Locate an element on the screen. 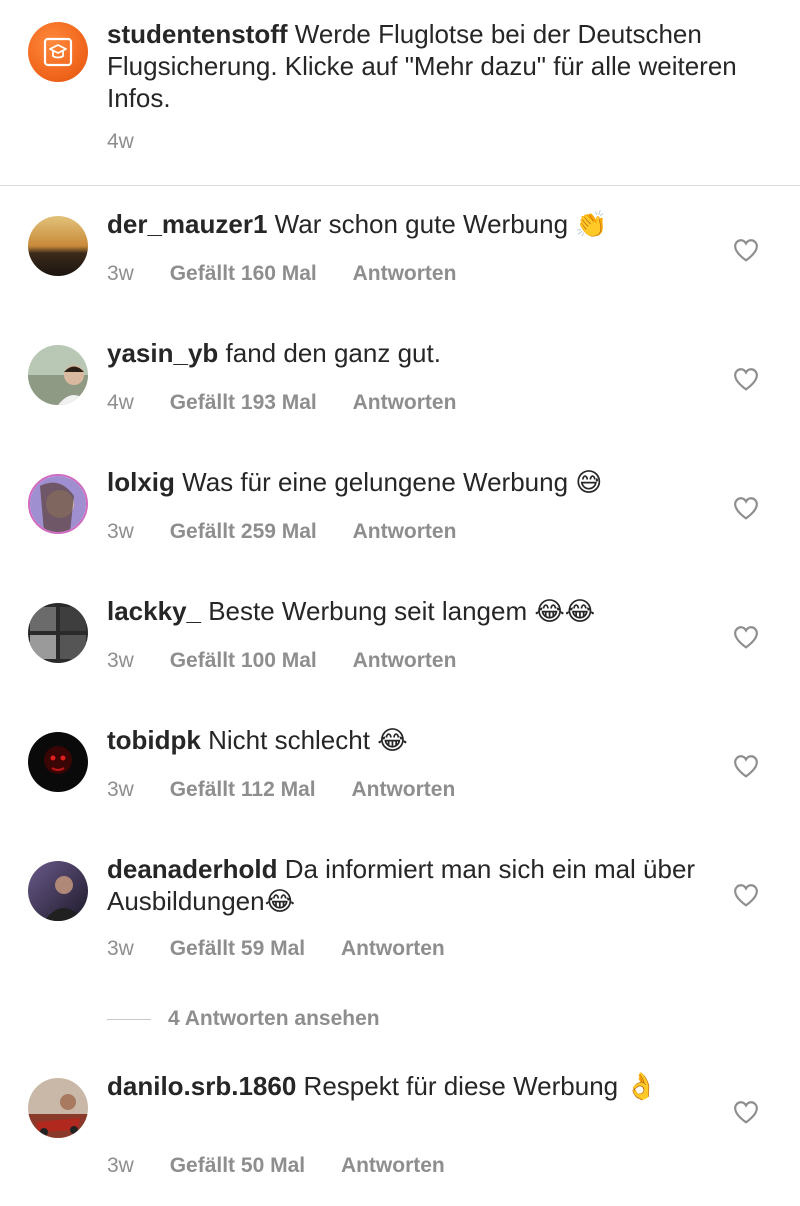 This screenshot has width=800, height=1206. comment-text: Respekt für diese Werbung is located at coordinates (461, 1086).